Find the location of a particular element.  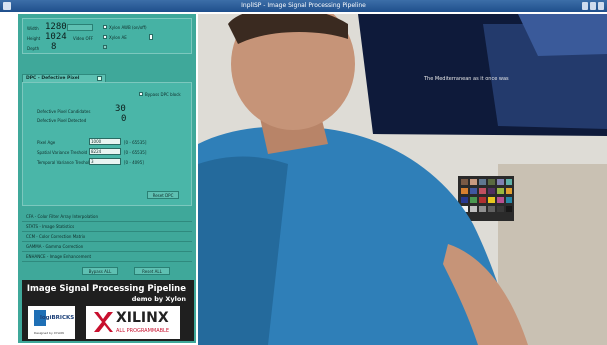

depth-value: 8 is located at coordinates (54, 47).